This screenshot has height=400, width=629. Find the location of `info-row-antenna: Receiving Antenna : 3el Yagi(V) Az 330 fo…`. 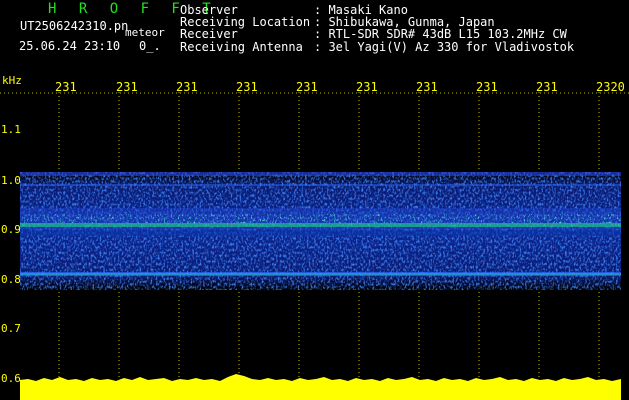

info-row-antenna: Receiving Antenna : 3el Yagi(V) Az 330 fo… is located at coordinates (377, 46).